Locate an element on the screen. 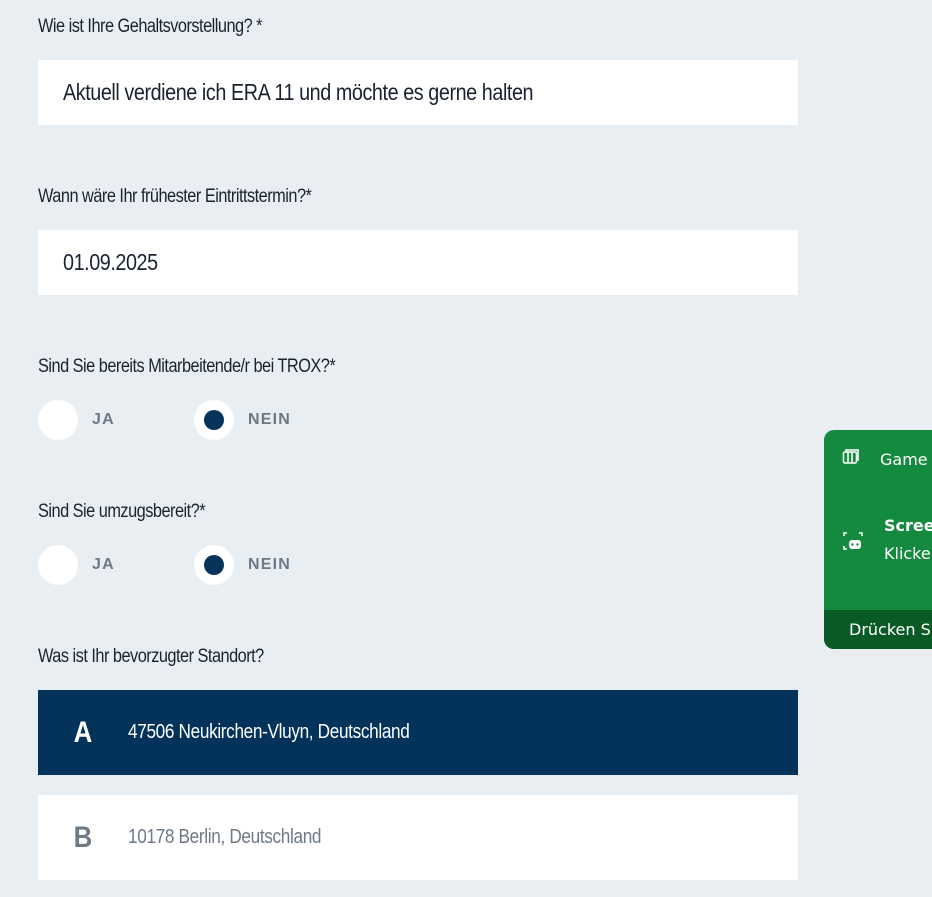  toast-footer: Drücken Sie is located at coordinates (878, 629).